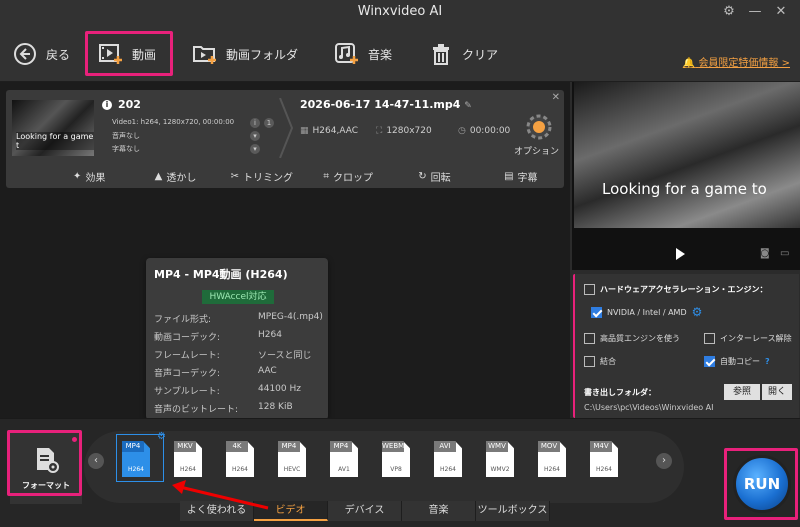  What do you see at coordinates (255, 123) in the screenshot?
I see `info-small-icon: i` at bounding box center [255, 123].